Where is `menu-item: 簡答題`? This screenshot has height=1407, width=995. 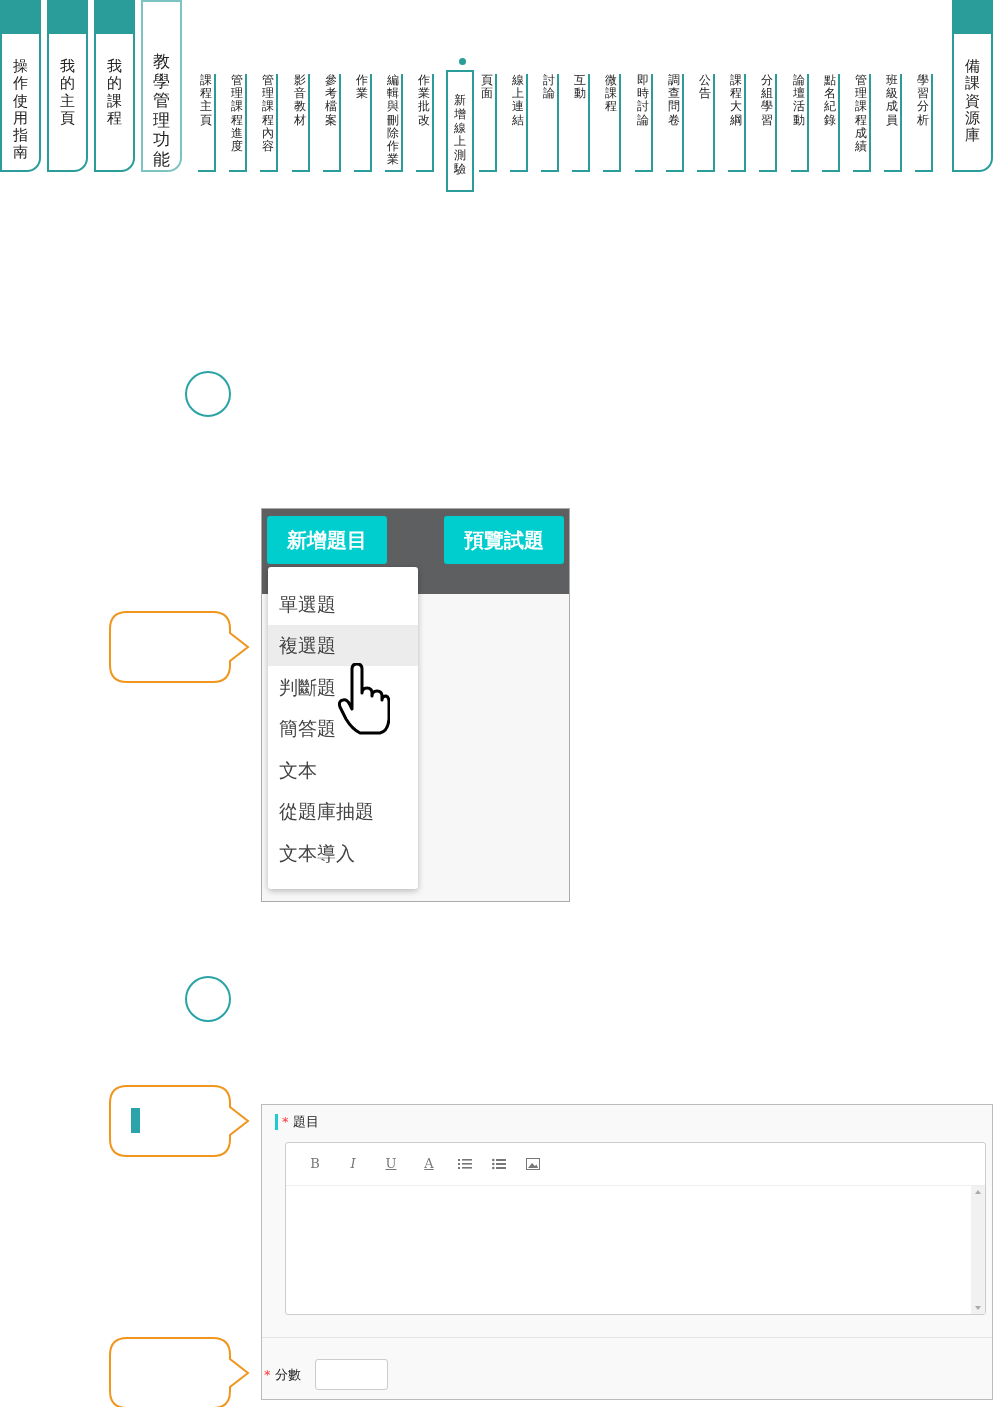 menu-item: 簡答題 is located at coordinates (343, 728).